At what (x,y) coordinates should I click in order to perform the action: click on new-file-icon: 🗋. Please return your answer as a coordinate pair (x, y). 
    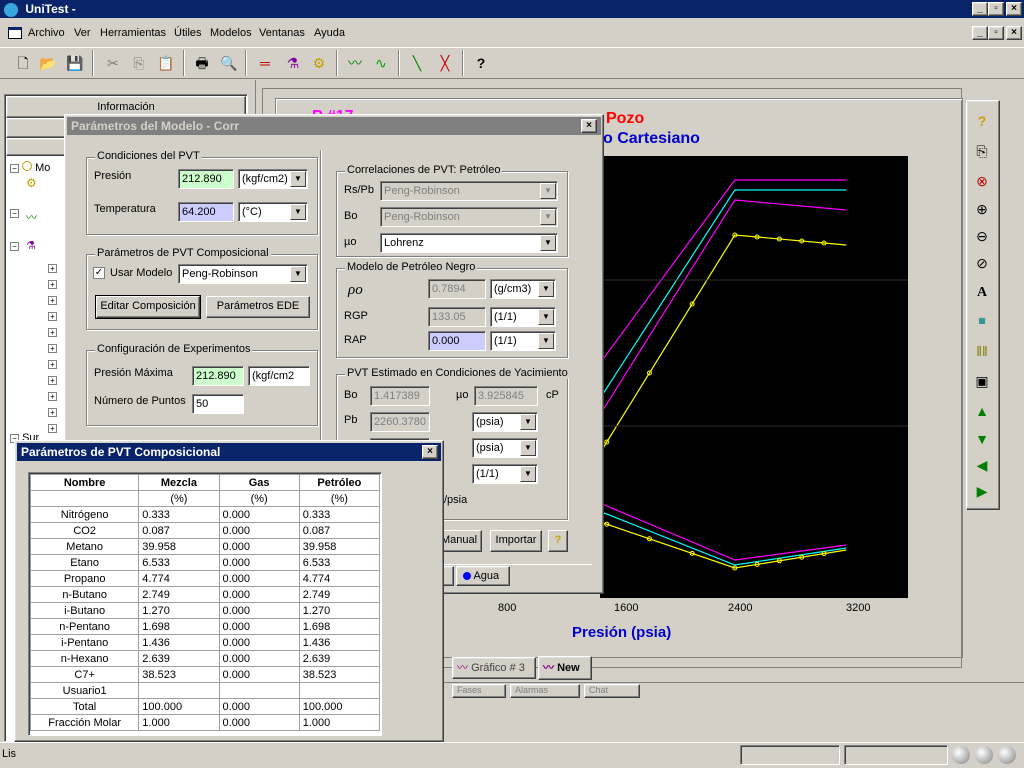
    Looking at the image, I should click on (23, 63).